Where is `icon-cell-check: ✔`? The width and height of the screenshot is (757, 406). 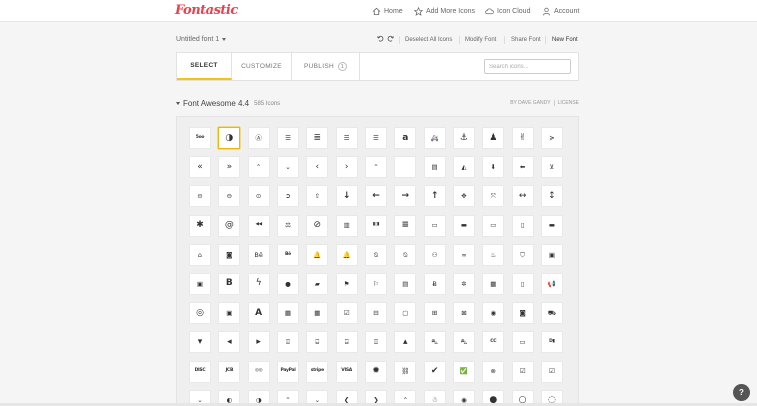 icon-cell-check: ✔ is located at coordinates (434, 371).